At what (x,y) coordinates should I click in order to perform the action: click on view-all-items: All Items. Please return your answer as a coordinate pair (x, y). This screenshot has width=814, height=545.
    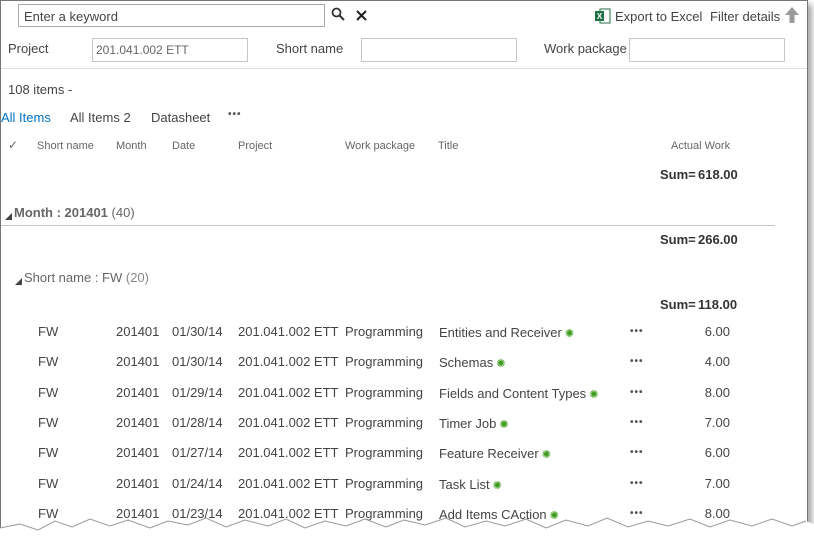
    Looking at the image, I should click on (26, 117).